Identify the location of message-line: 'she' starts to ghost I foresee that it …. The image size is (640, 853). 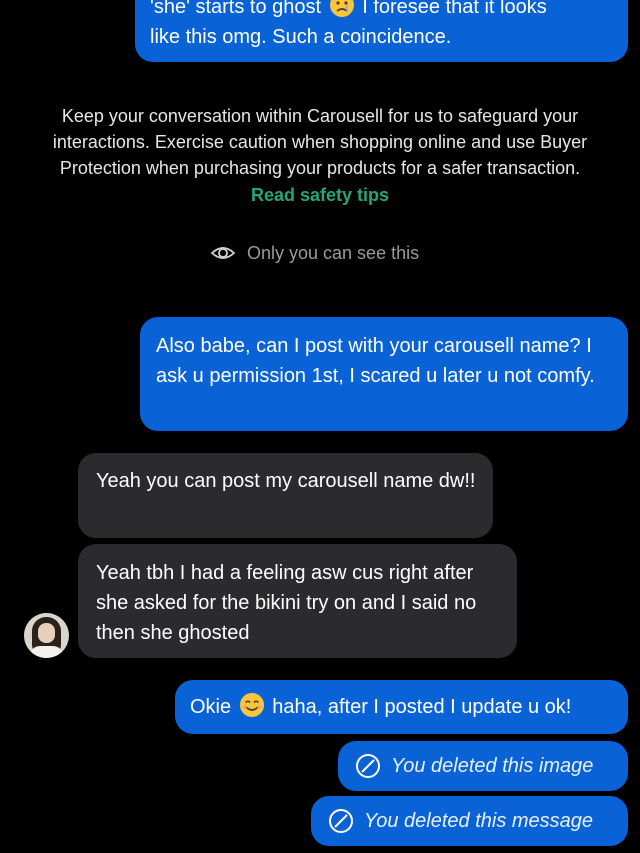
(381, 11).